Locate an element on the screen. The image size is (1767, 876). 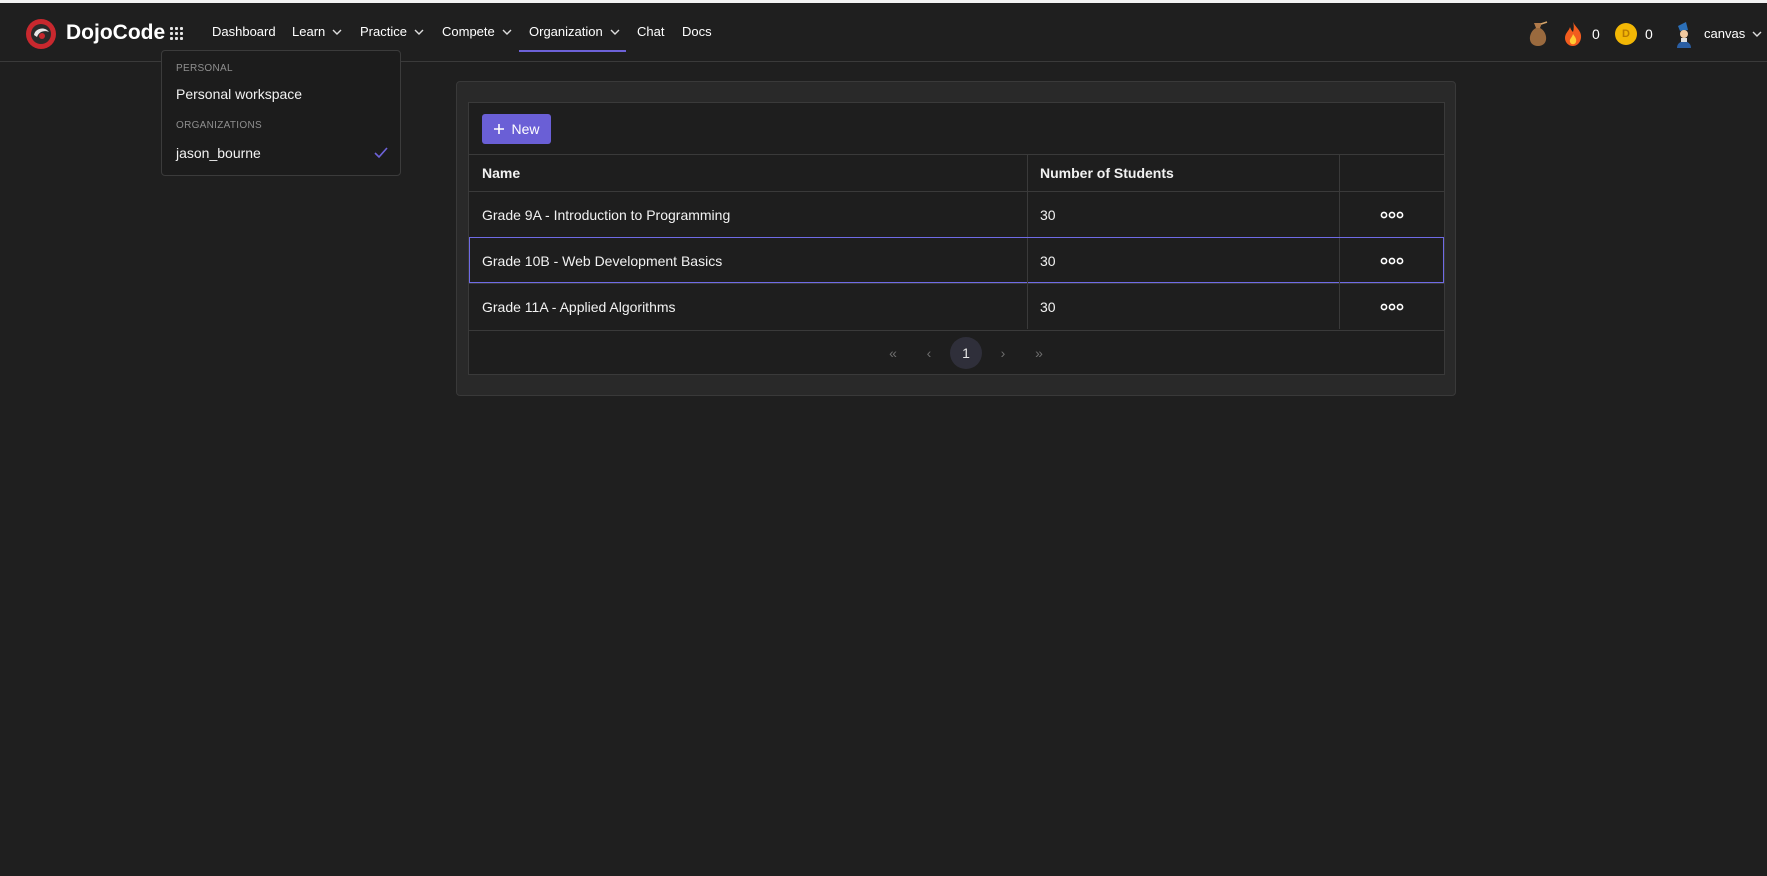
dojocode-logo-icon is located at coordinates (41, 34).